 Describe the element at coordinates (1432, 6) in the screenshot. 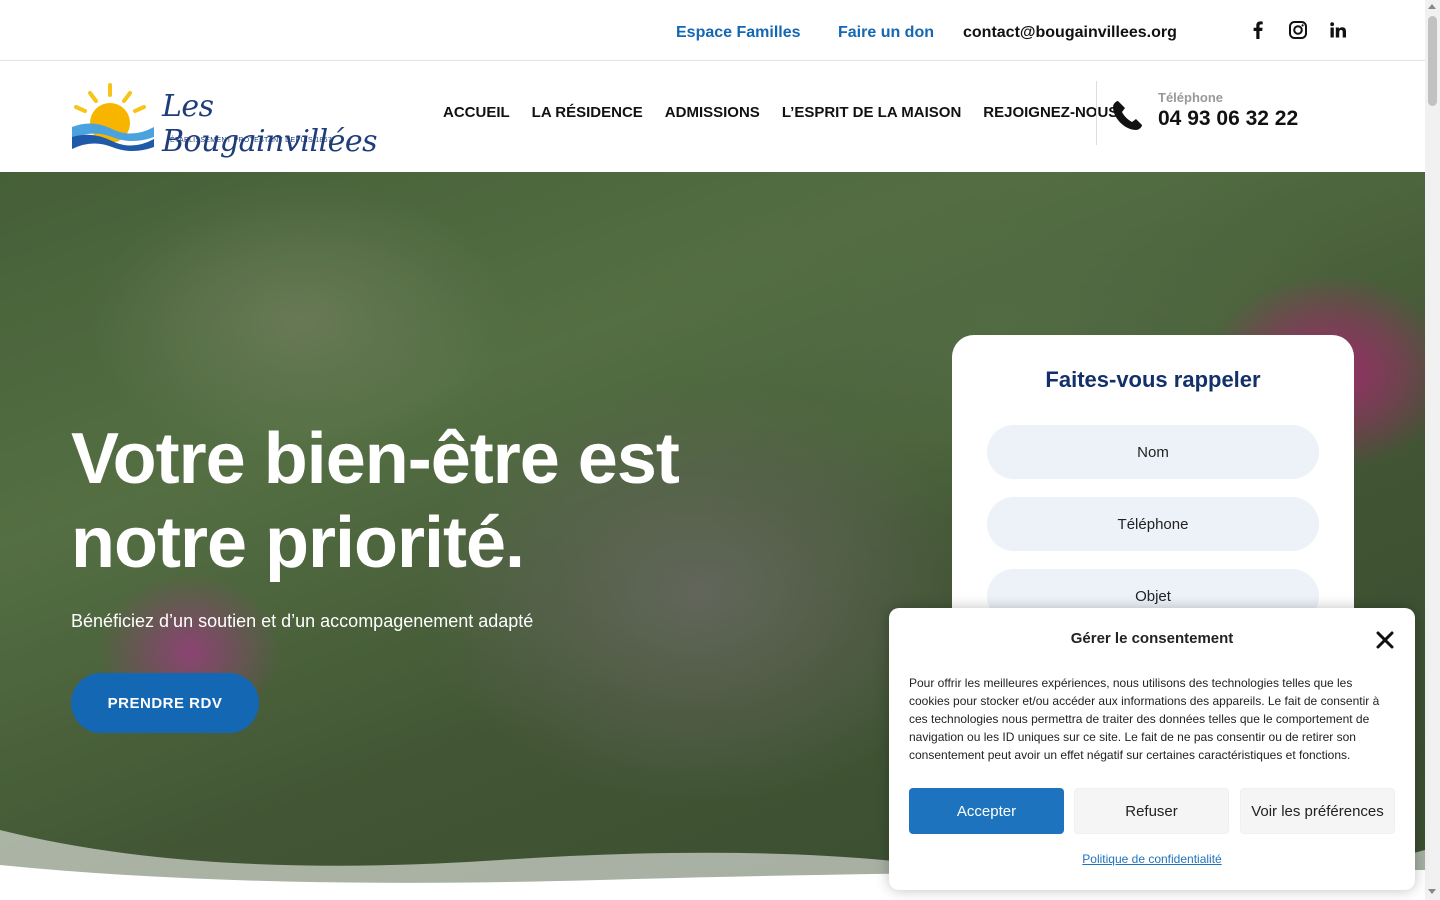

I see `scroll-up-icon` at that location.